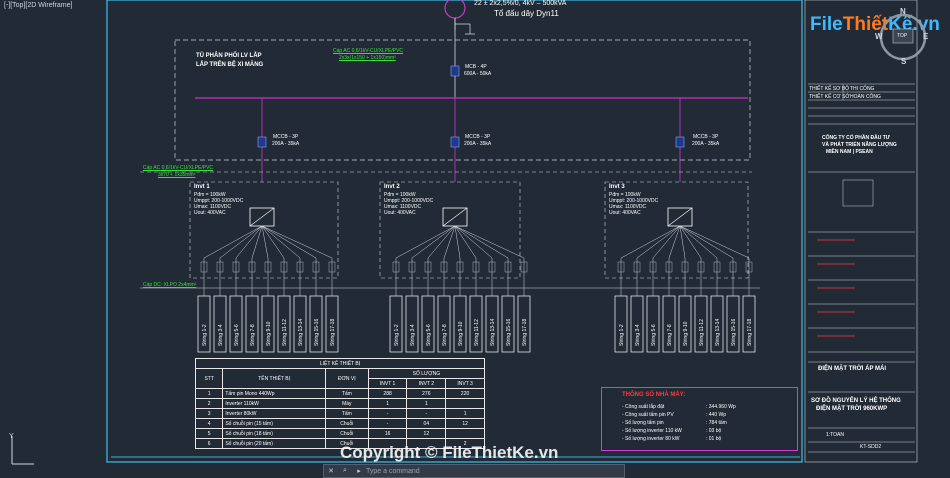  What do you see at coordinates (716, 415) in the screenshot?
I see `param-value: : 440 Wp` at bounding box center [716, 415].